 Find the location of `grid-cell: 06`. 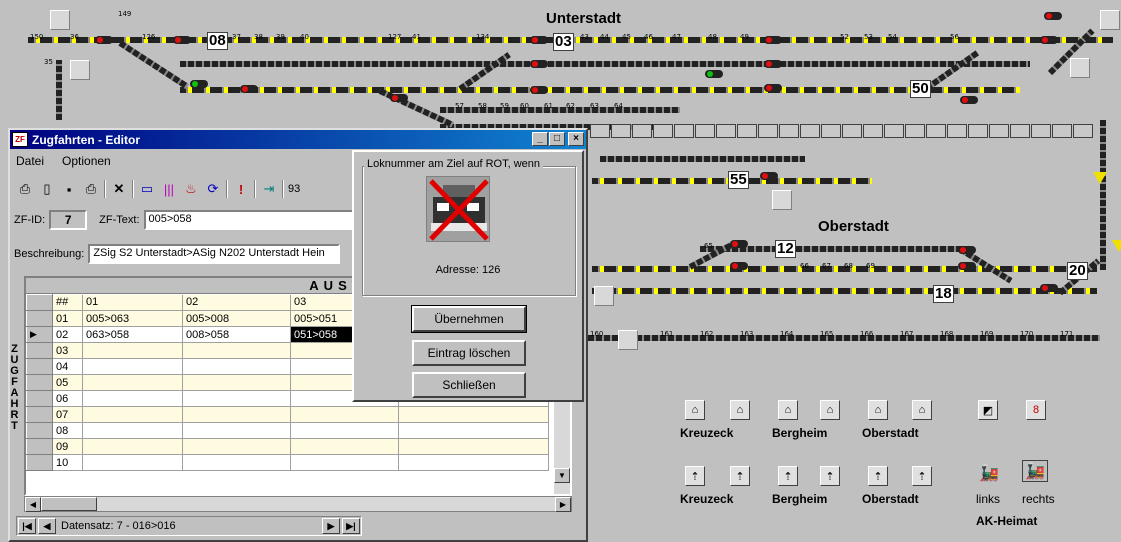

grid-cell: 06 is located at coordinates (67, 398).